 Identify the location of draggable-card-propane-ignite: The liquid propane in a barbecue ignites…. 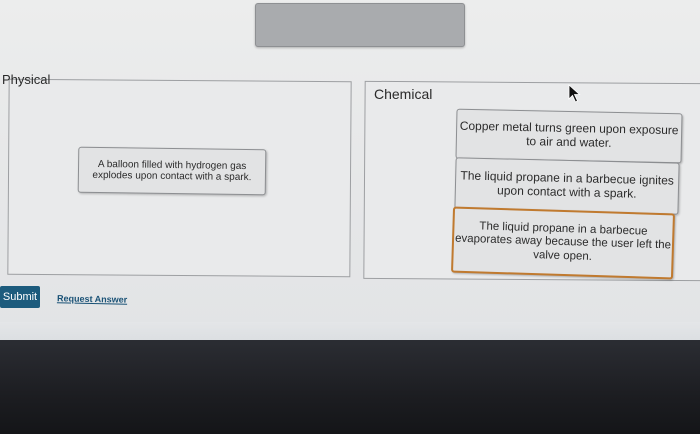
(567, 186).